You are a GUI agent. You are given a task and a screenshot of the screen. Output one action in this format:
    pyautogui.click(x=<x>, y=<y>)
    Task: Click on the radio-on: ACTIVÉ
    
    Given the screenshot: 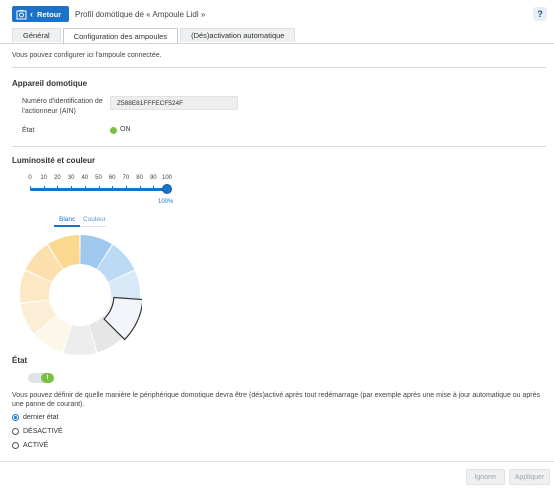 What is the action you would take?
    pyautogui.click(x=30, y=445)
    